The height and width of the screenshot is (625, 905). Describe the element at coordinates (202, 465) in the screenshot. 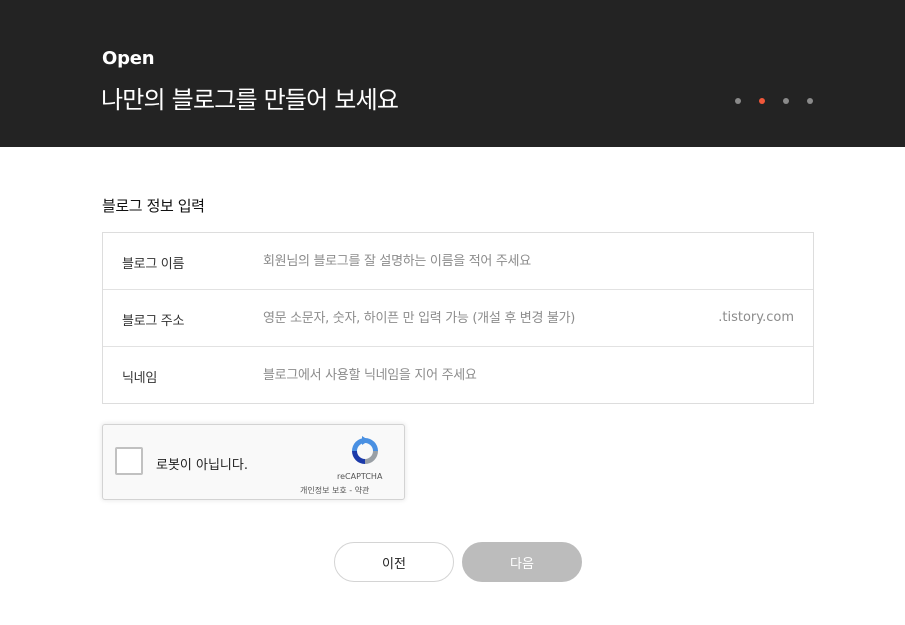

I see `recaptcha-label: 로봇이 아닙니다.` at that location.